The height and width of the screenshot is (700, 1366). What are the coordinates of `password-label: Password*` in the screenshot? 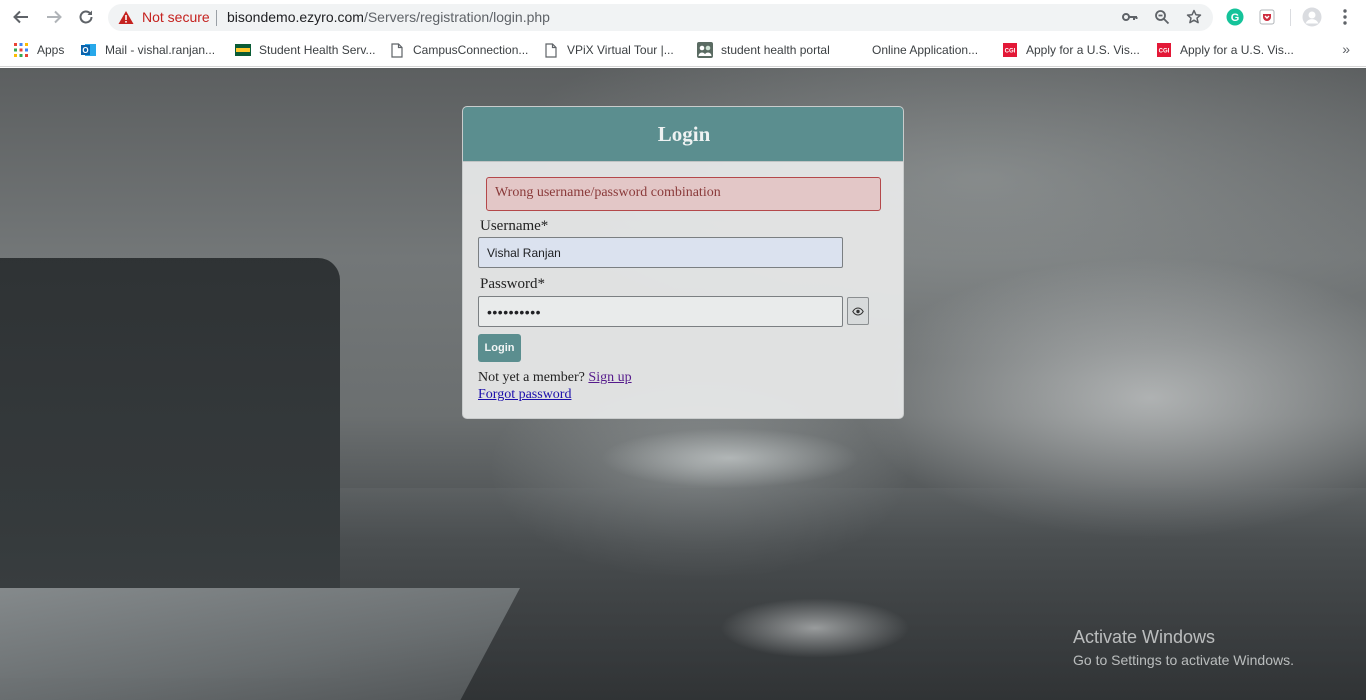 It's located at (513, 284).